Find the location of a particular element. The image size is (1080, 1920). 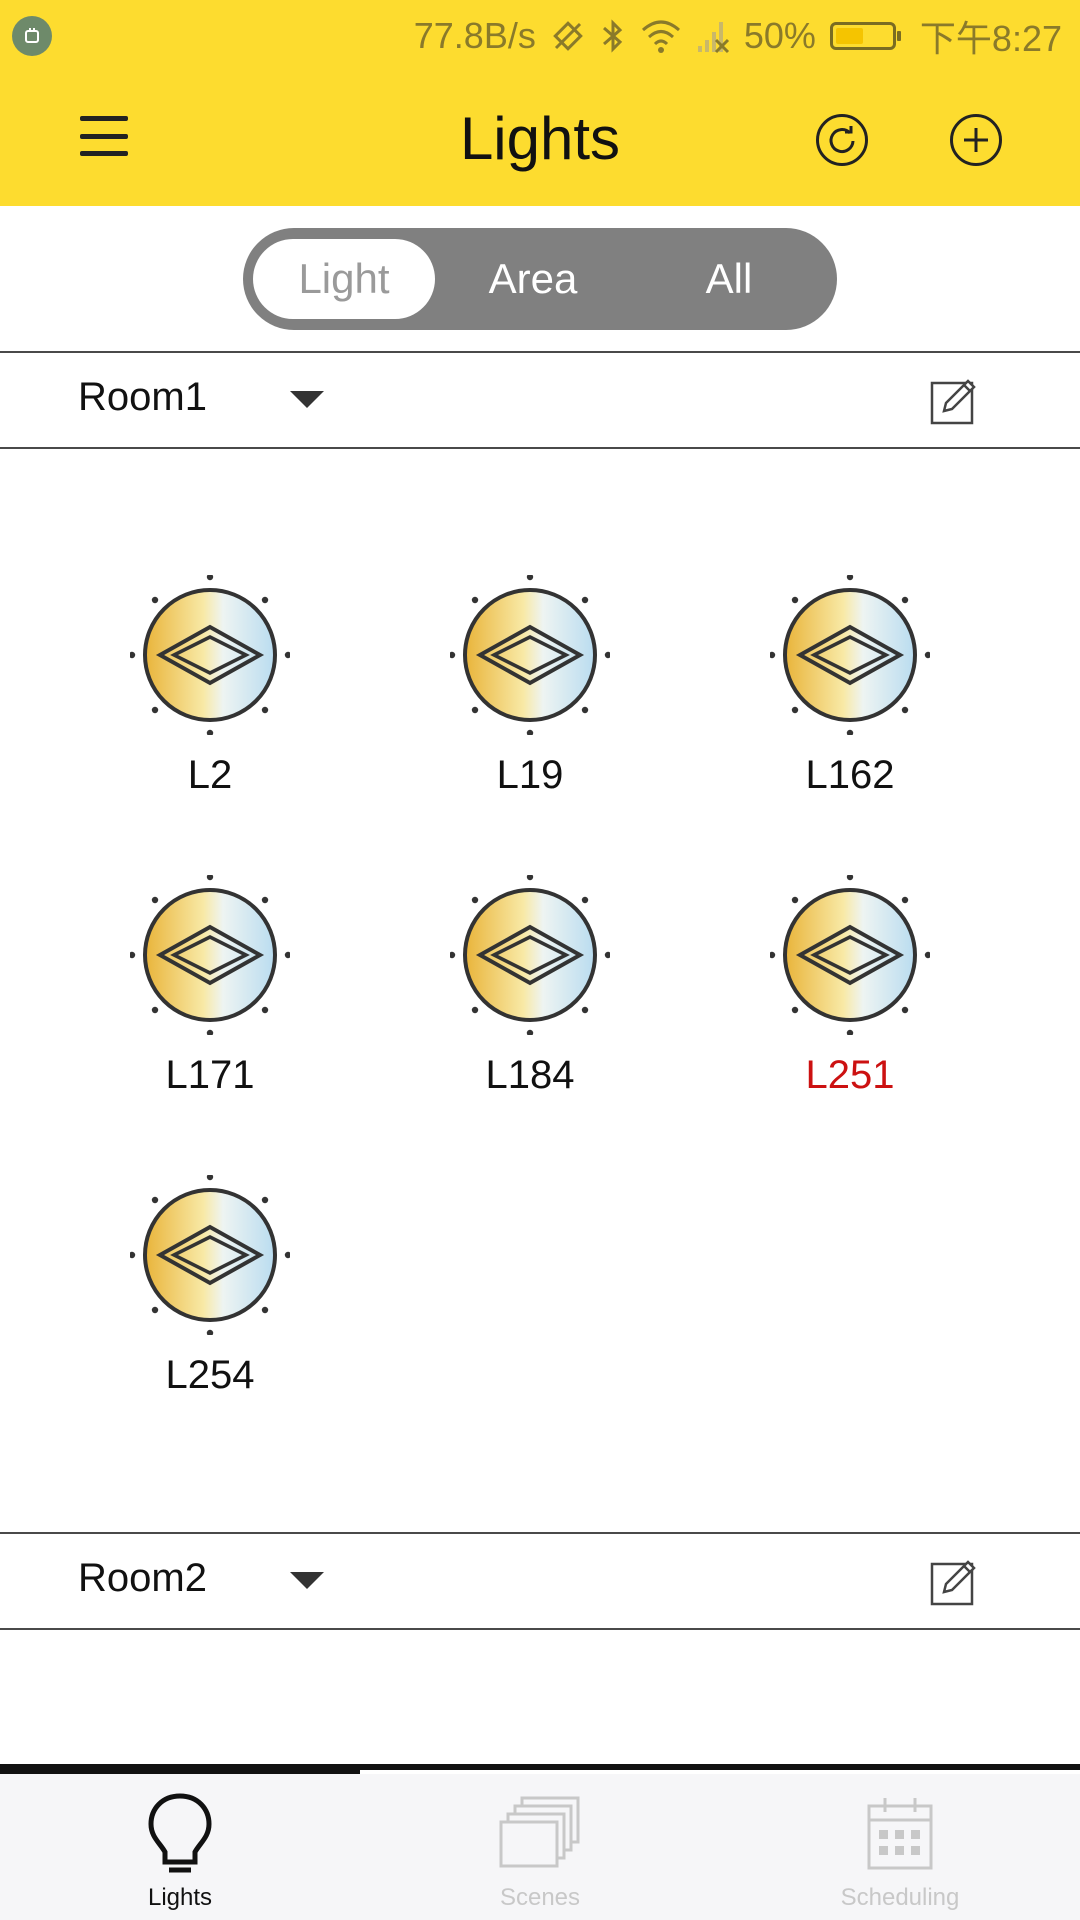

nav-label: Scheduling is located at coordinates (900, 1897).